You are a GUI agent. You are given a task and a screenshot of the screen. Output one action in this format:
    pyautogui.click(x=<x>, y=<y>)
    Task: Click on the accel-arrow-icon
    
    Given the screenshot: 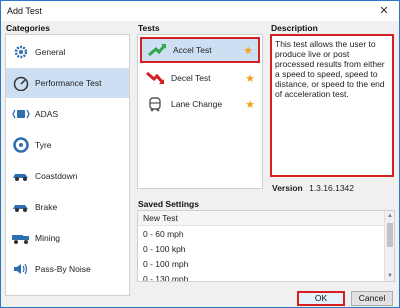 What is the action you would take?
    pyautogui.click(x=157, y=50)
    